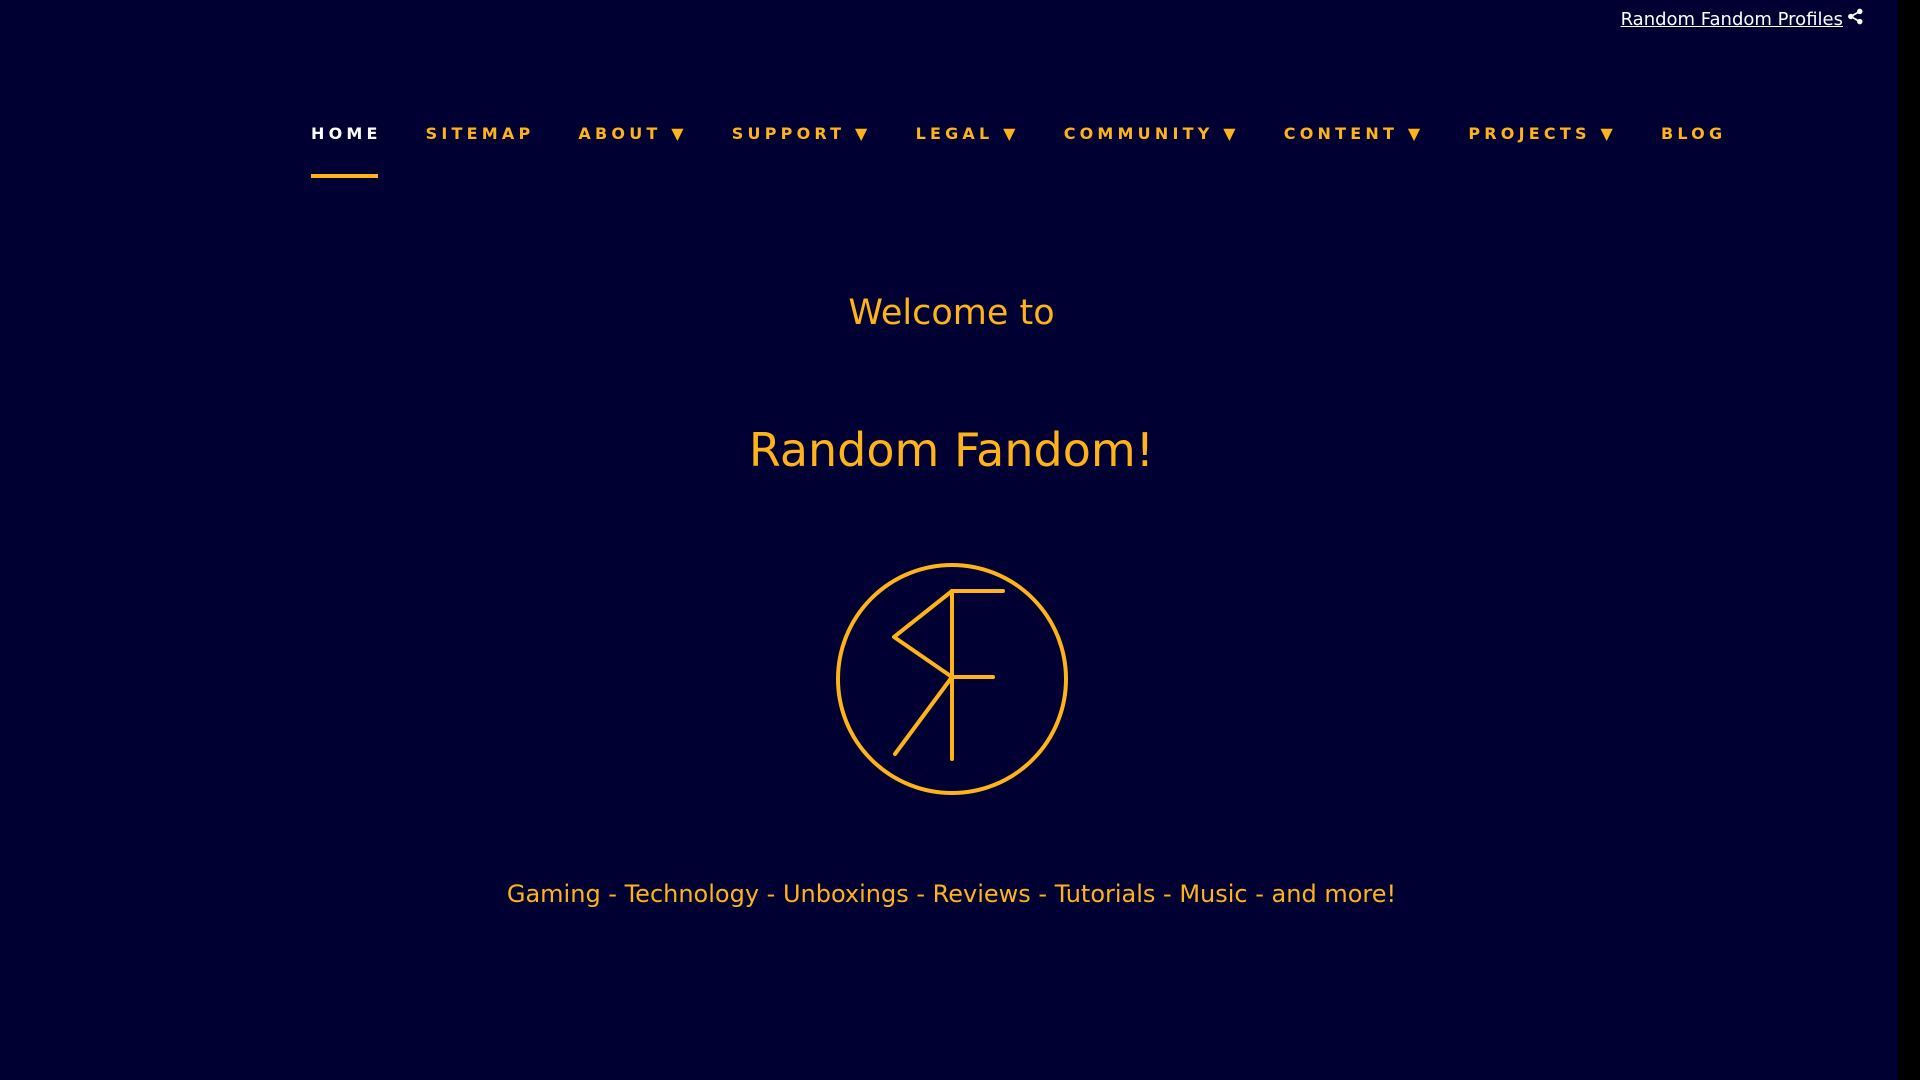 Image resolution: width=1920 pixels, height=1080 pixels. I want to click on nav-item-legal: LEGAL ▼, so click(968, 134).